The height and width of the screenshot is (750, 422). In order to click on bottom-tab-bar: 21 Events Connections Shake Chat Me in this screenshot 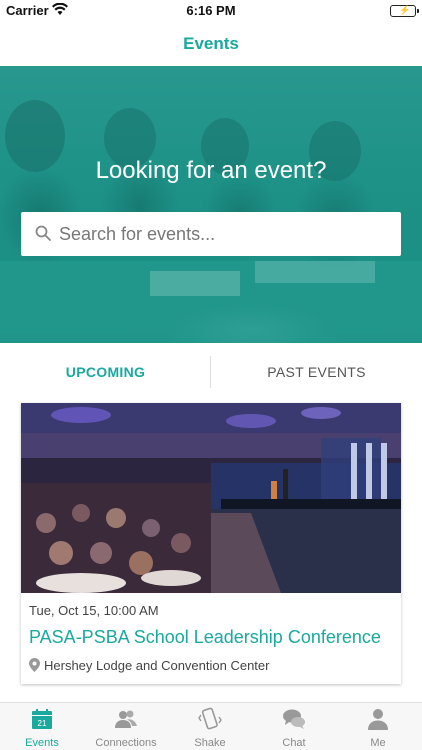, I will do `click(211, 726)`.